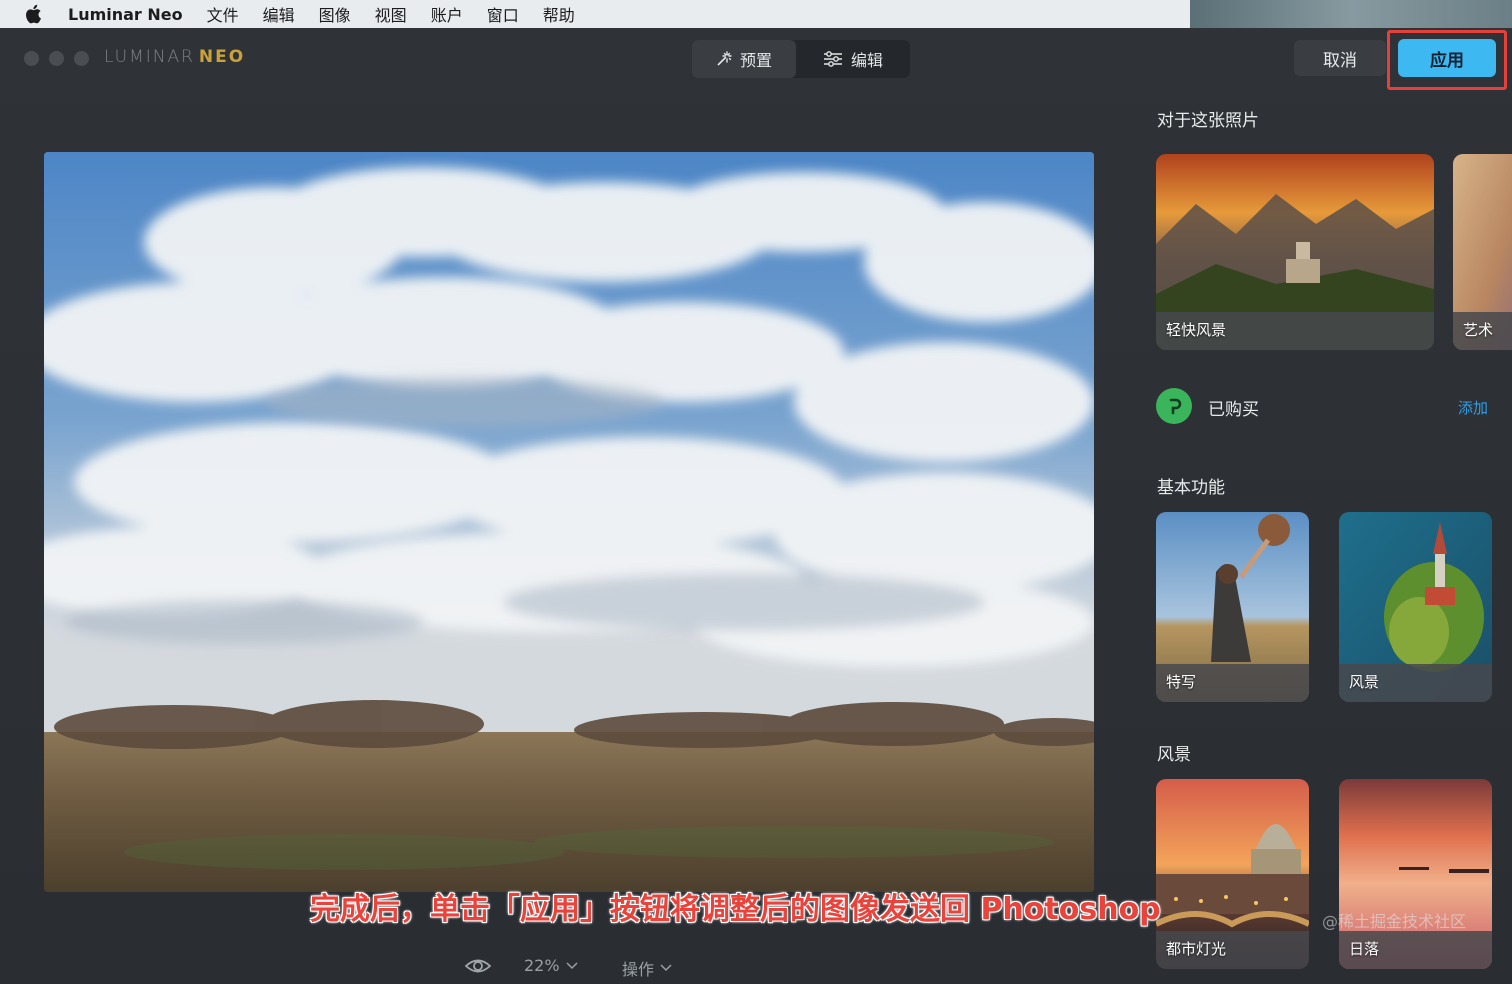 This screenshot has width=1512, height=984. I want to click on preset-card-label: 风景, so click(1364, 682).